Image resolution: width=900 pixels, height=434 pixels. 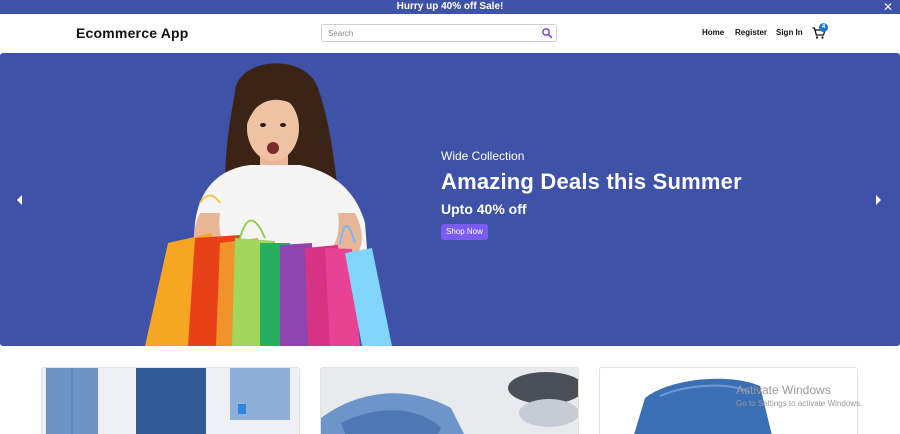 I want to click on promo-bar: Hurry up 40% off Sale! ✕, so click(x=450, y=7).